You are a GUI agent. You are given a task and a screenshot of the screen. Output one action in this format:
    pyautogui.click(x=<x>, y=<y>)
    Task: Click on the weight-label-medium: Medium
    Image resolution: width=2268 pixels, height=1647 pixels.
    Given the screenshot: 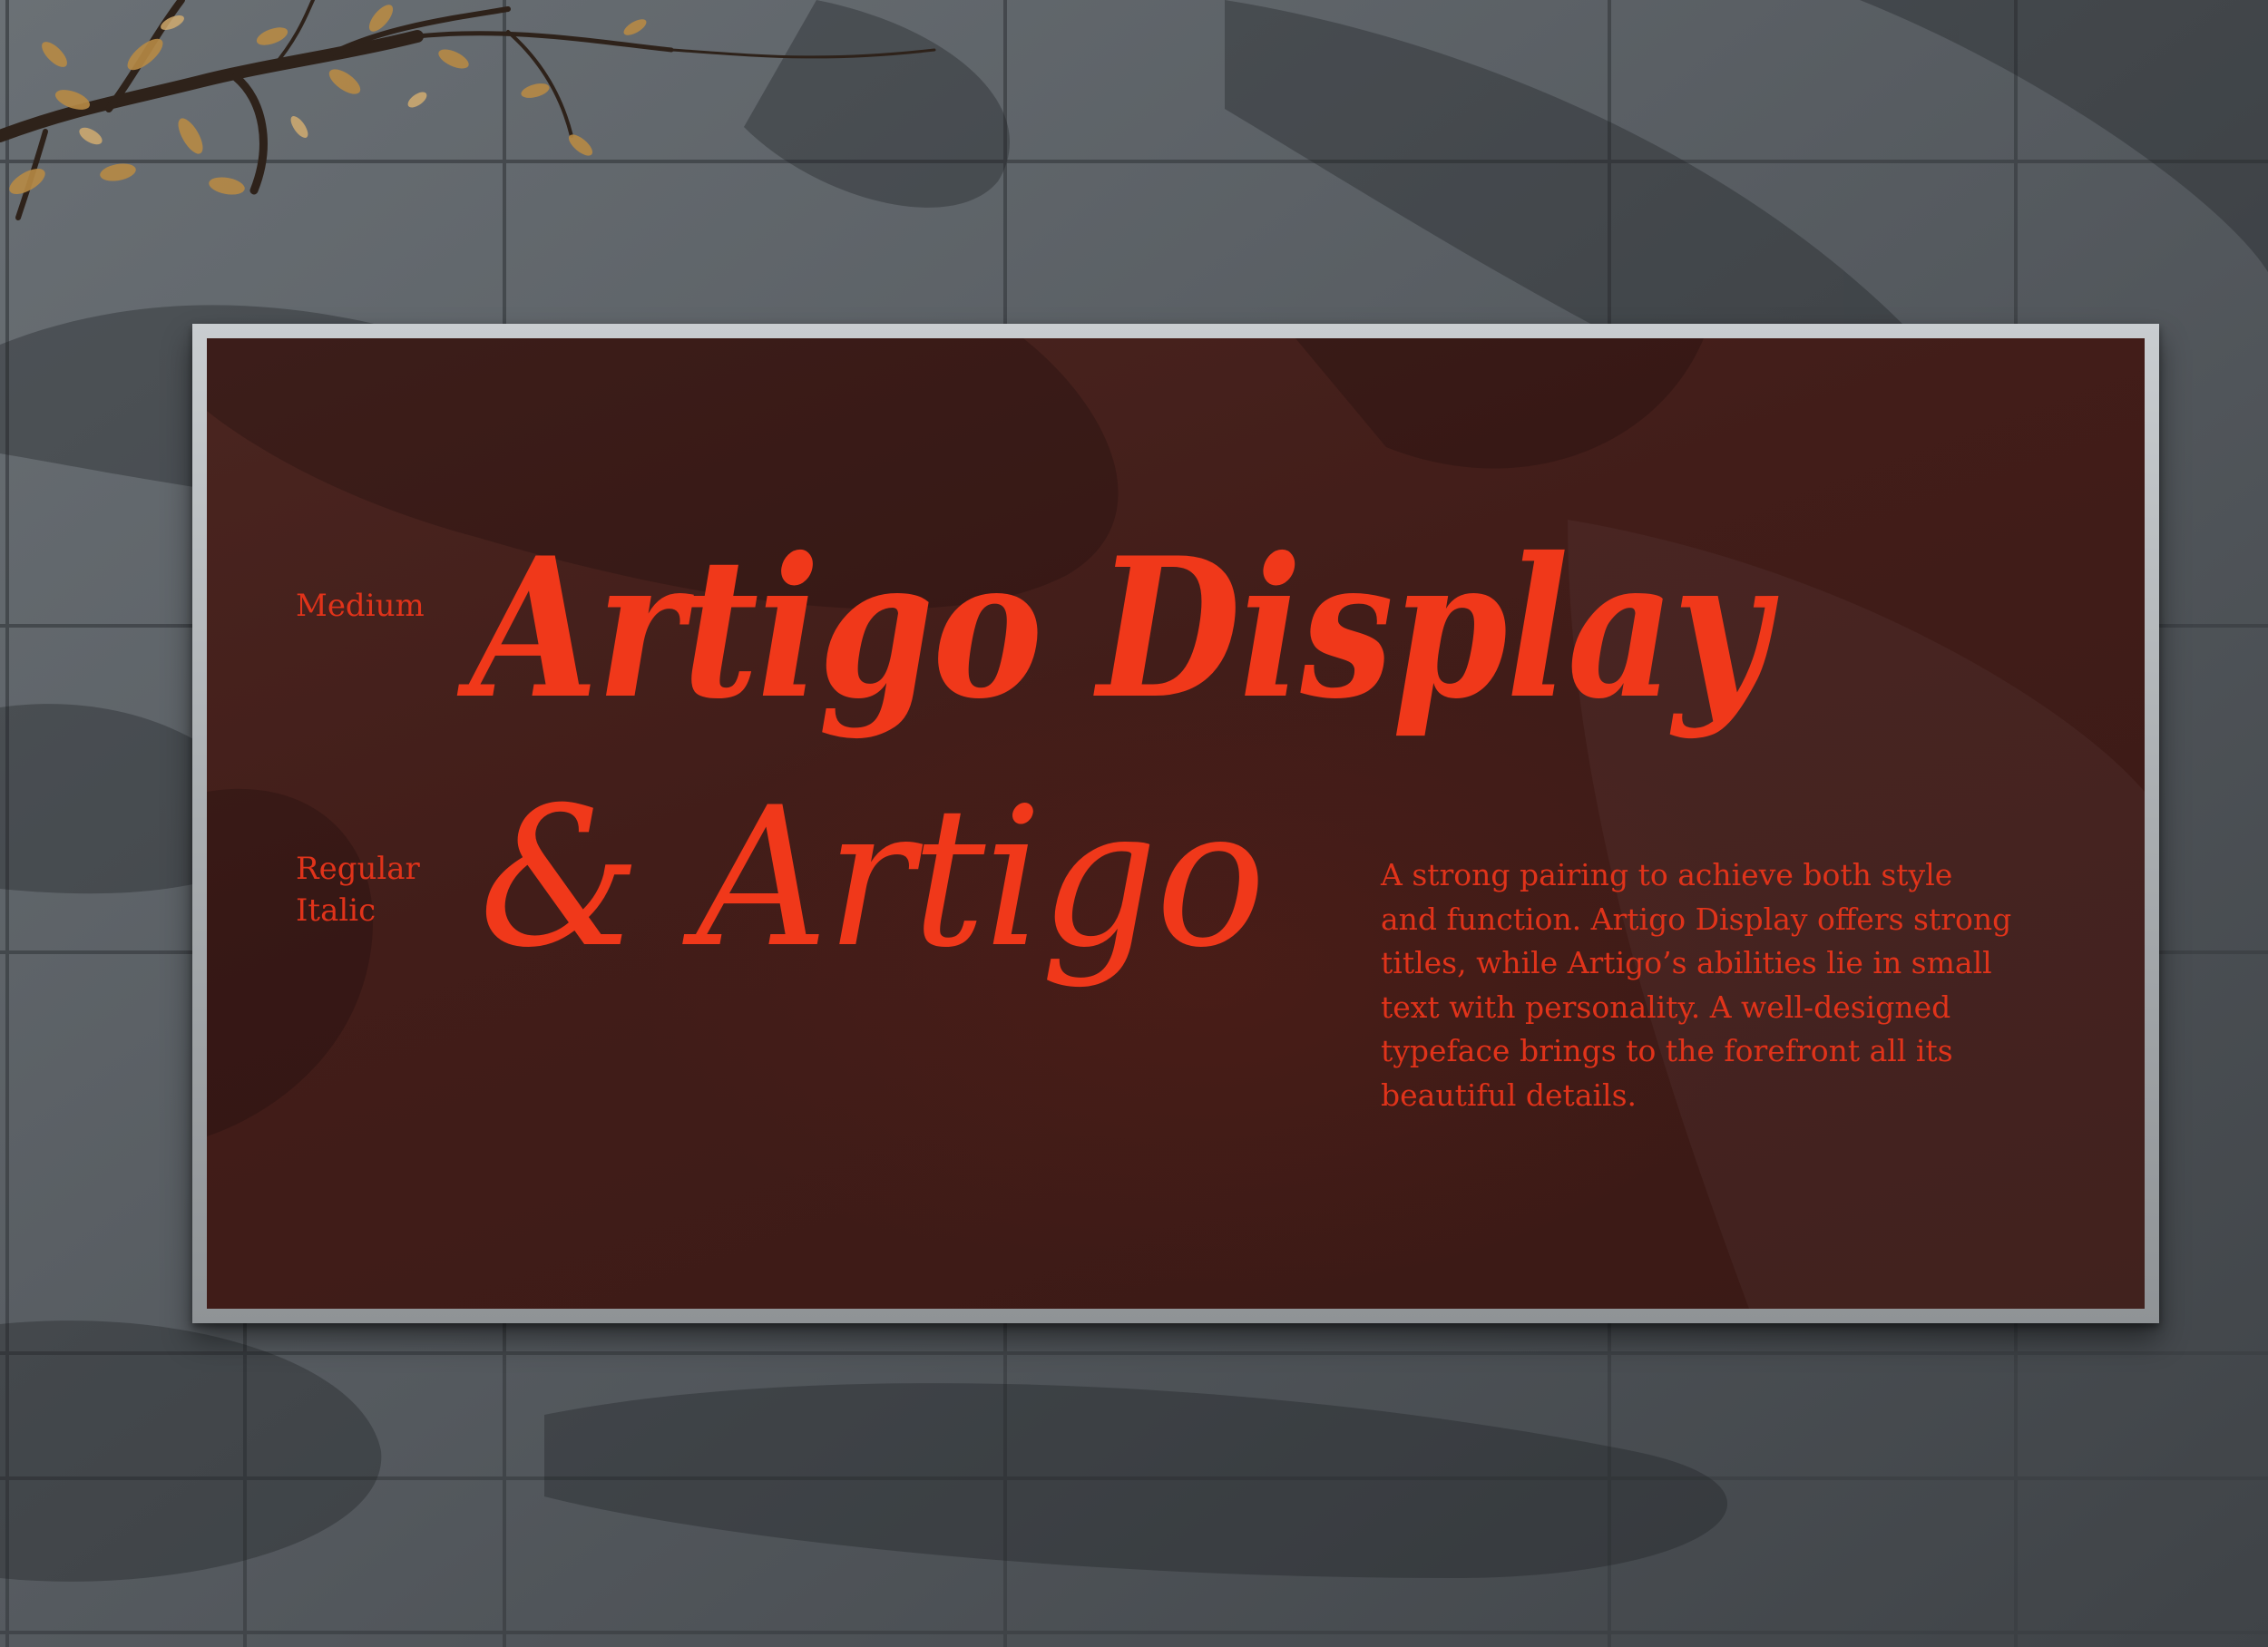 What is the action you would take?
    pyautogui.click(x=360, y=606)
    